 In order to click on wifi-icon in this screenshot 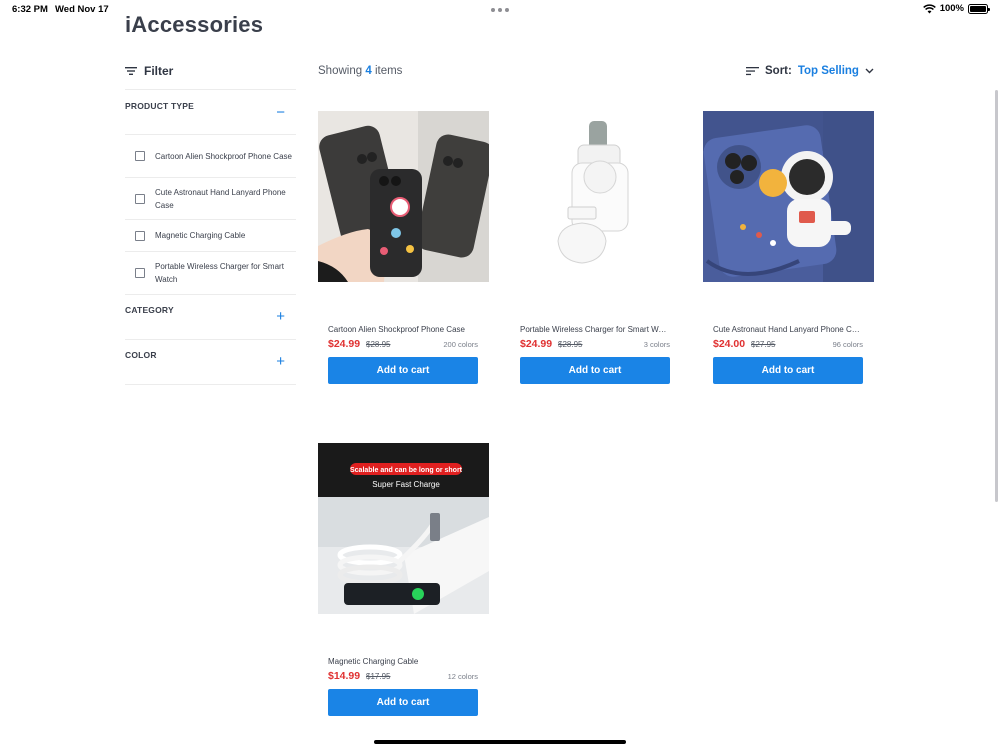, I will do `click(929, 8)`.